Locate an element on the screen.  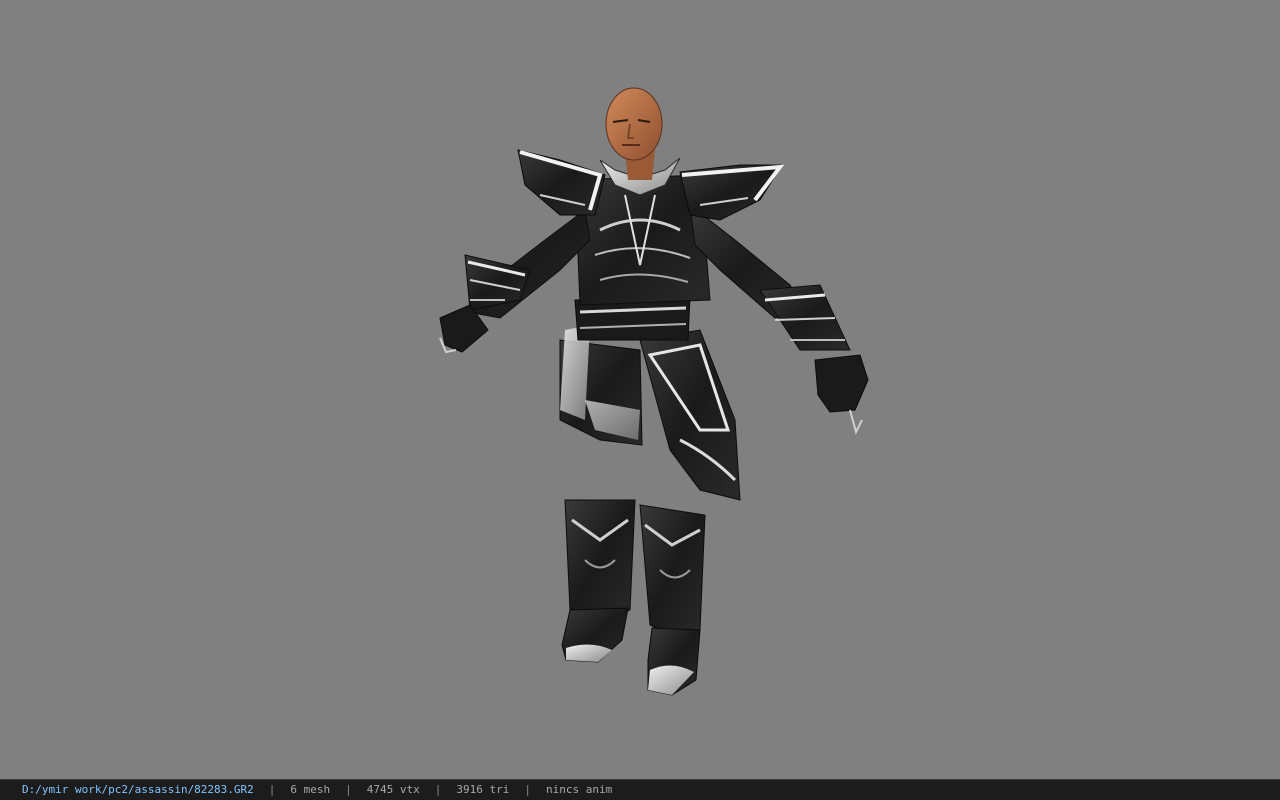
triangle-count: 3916 tri is located at coordinates (483, 789).